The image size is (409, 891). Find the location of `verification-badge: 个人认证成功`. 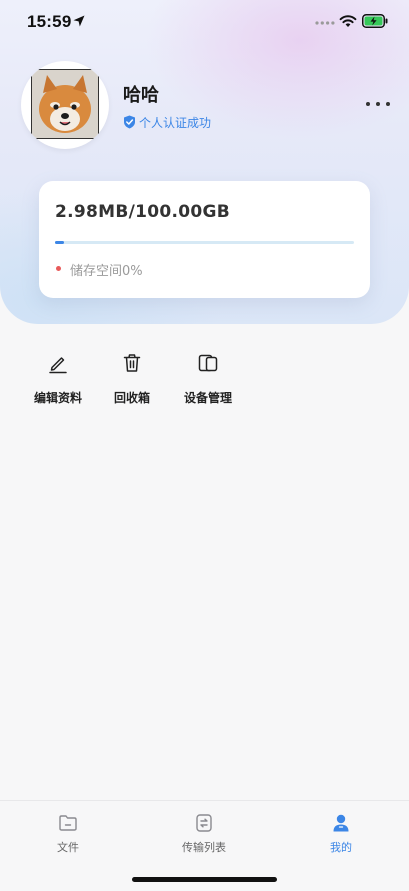

verification-badge: 个人认证成功 is located at coordinates (167, 122).